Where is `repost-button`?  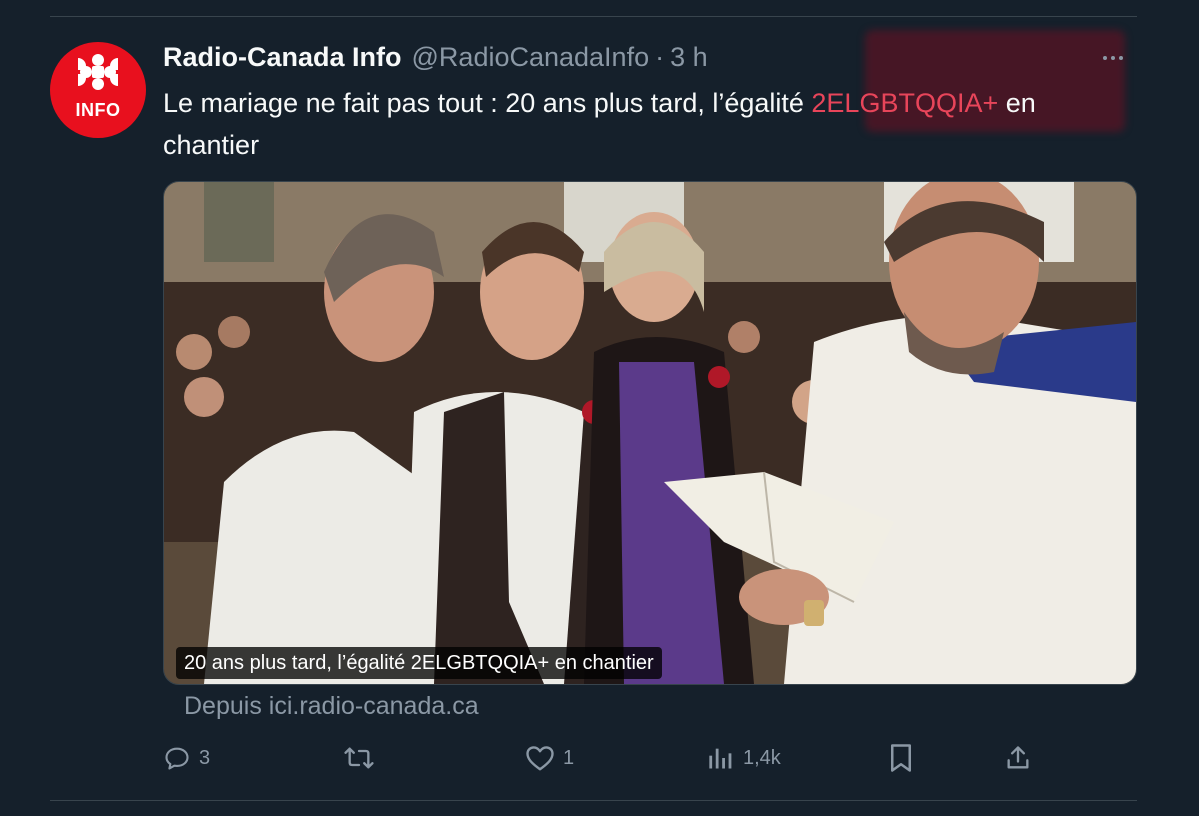 repost-button is located at coordinates (363, 758).